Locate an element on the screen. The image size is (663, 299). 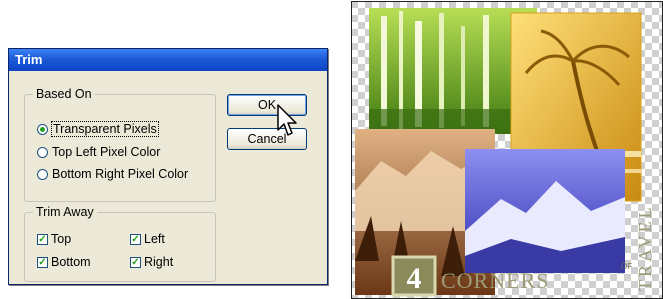
radio-label: Bottom Right Pixel Color is located at coordinates (120, 174).